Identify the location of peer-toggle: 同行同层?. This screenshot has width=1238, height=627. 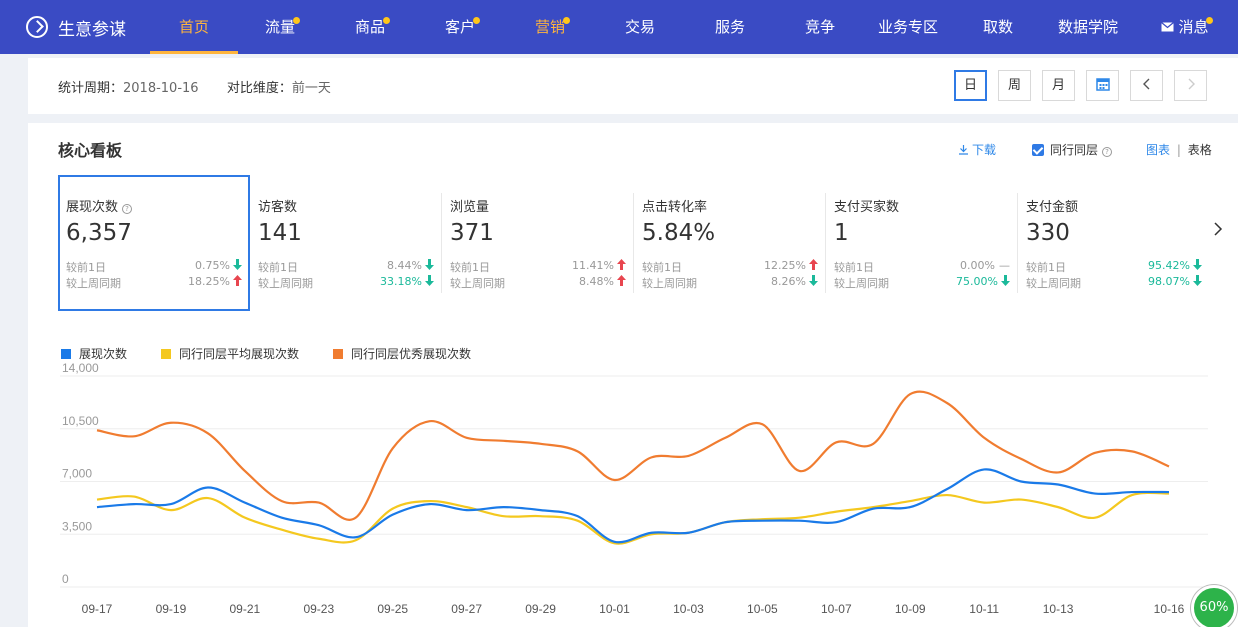
(1072, 149).